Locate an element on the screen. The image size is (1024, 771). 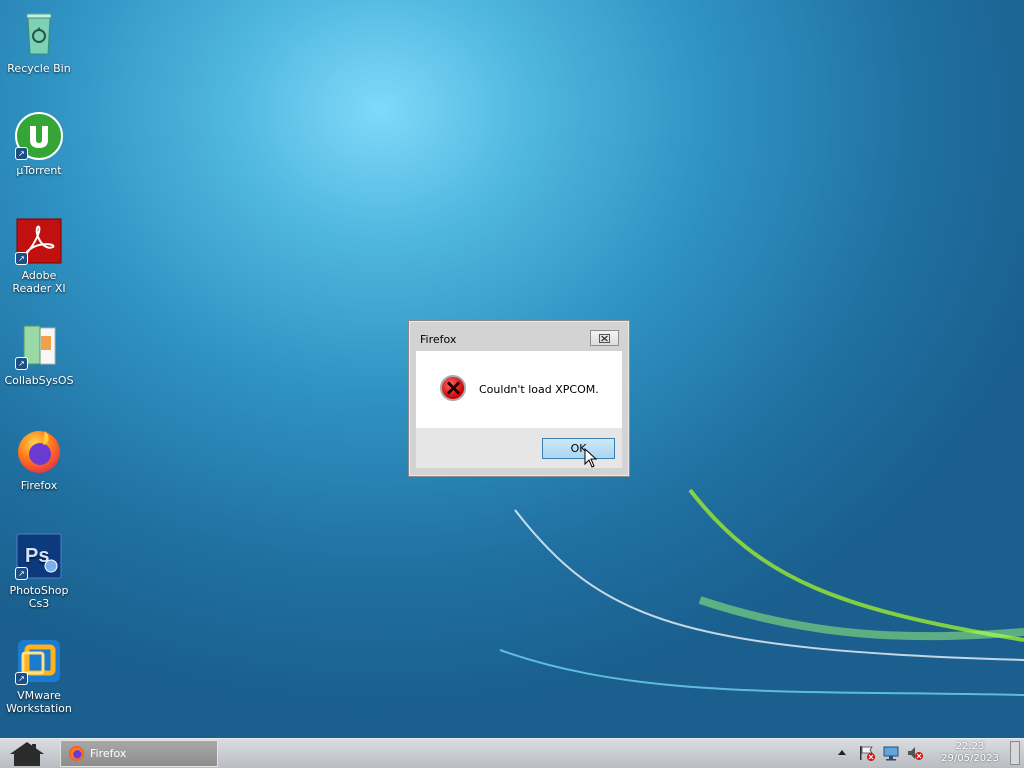
desktop-icon-photoshop: Ps ↗ PhotoShop Cs3 is located at coordinates (39, 571).